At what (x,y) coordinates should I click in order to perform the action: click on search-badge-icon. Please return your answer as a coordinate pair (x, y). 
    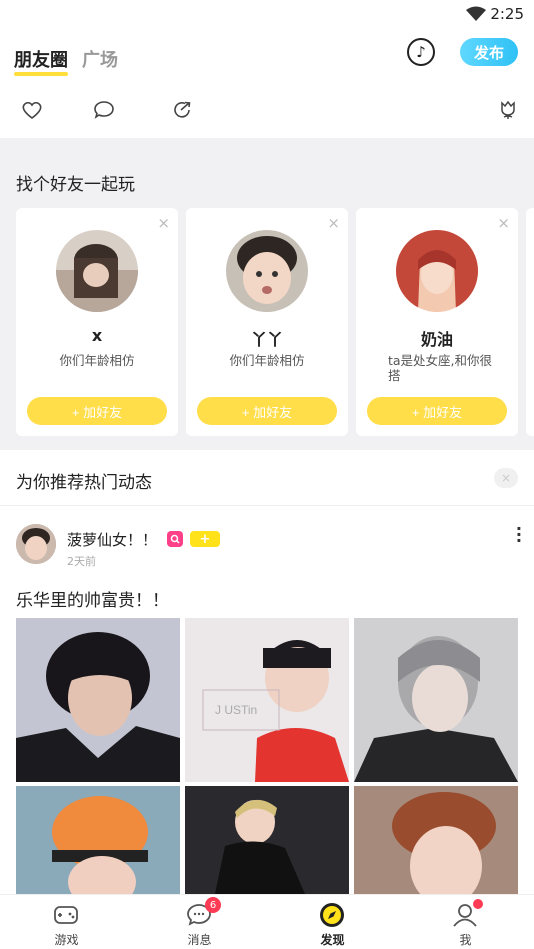
    Looking at the image, I should click on (175, 539).